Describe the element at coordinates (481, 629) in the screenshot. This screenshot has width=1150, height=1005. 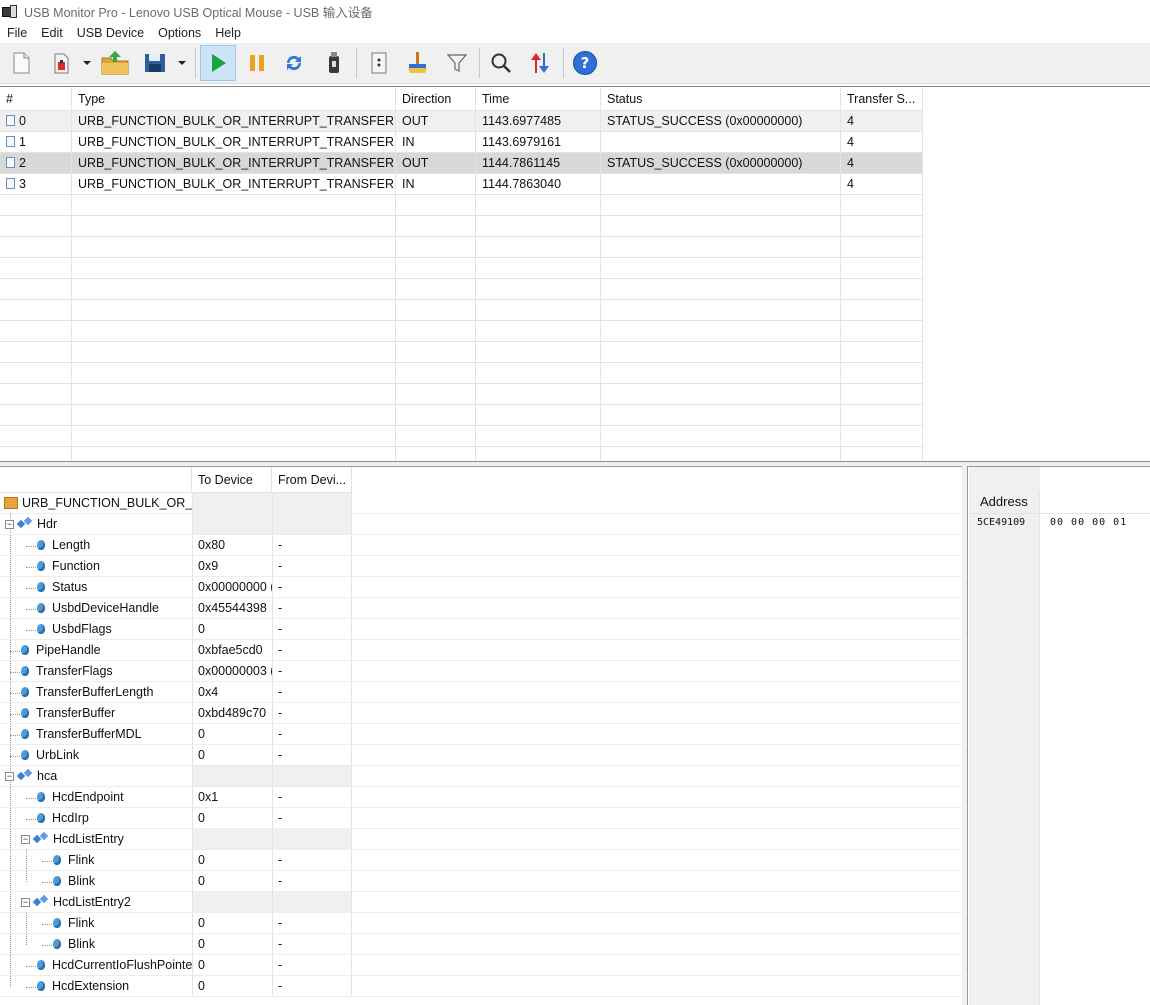
I see `tree-row: UsbdFlags 0-` at that location.